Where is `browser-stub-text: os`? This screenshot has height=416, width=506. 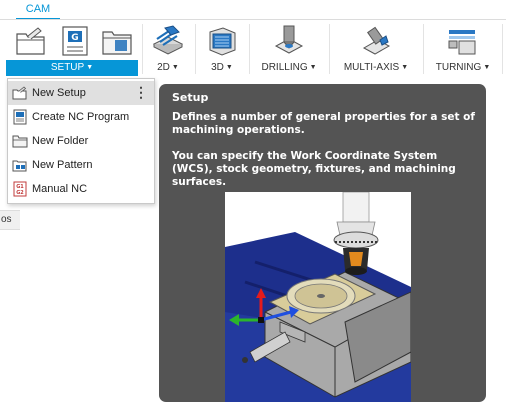
browser-stub-text: os is located at coordinates (6, 219).